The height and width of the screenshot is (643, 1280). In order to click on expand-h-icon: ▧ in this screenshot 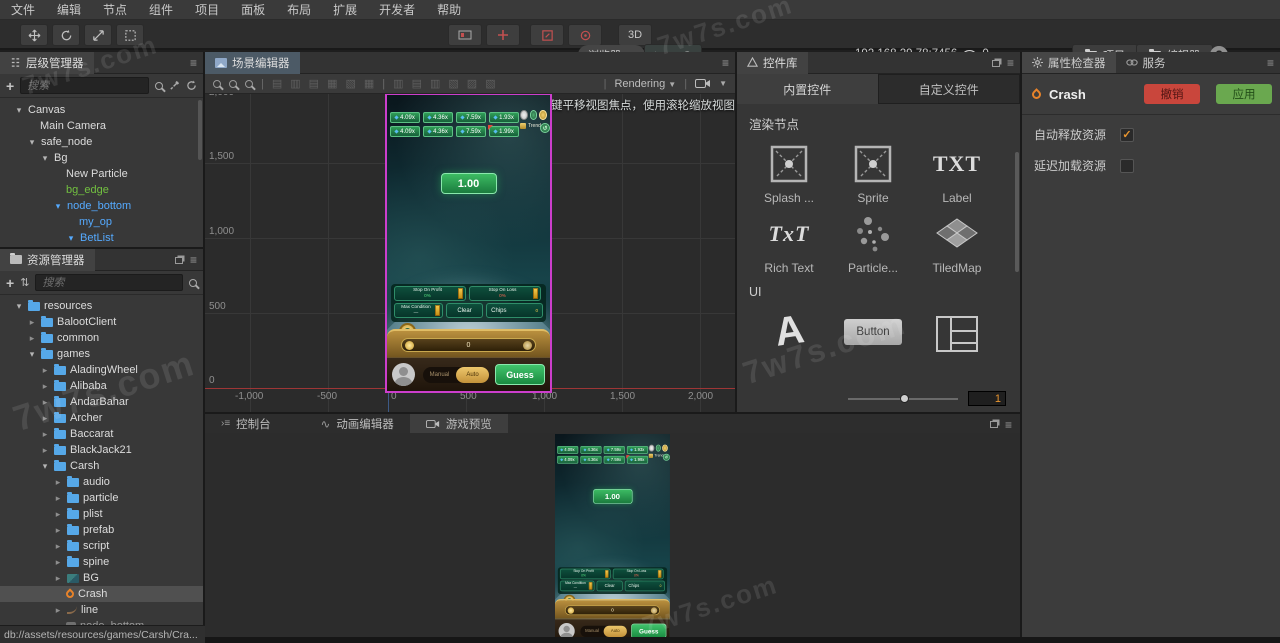, I will do `click(453, 83)`.